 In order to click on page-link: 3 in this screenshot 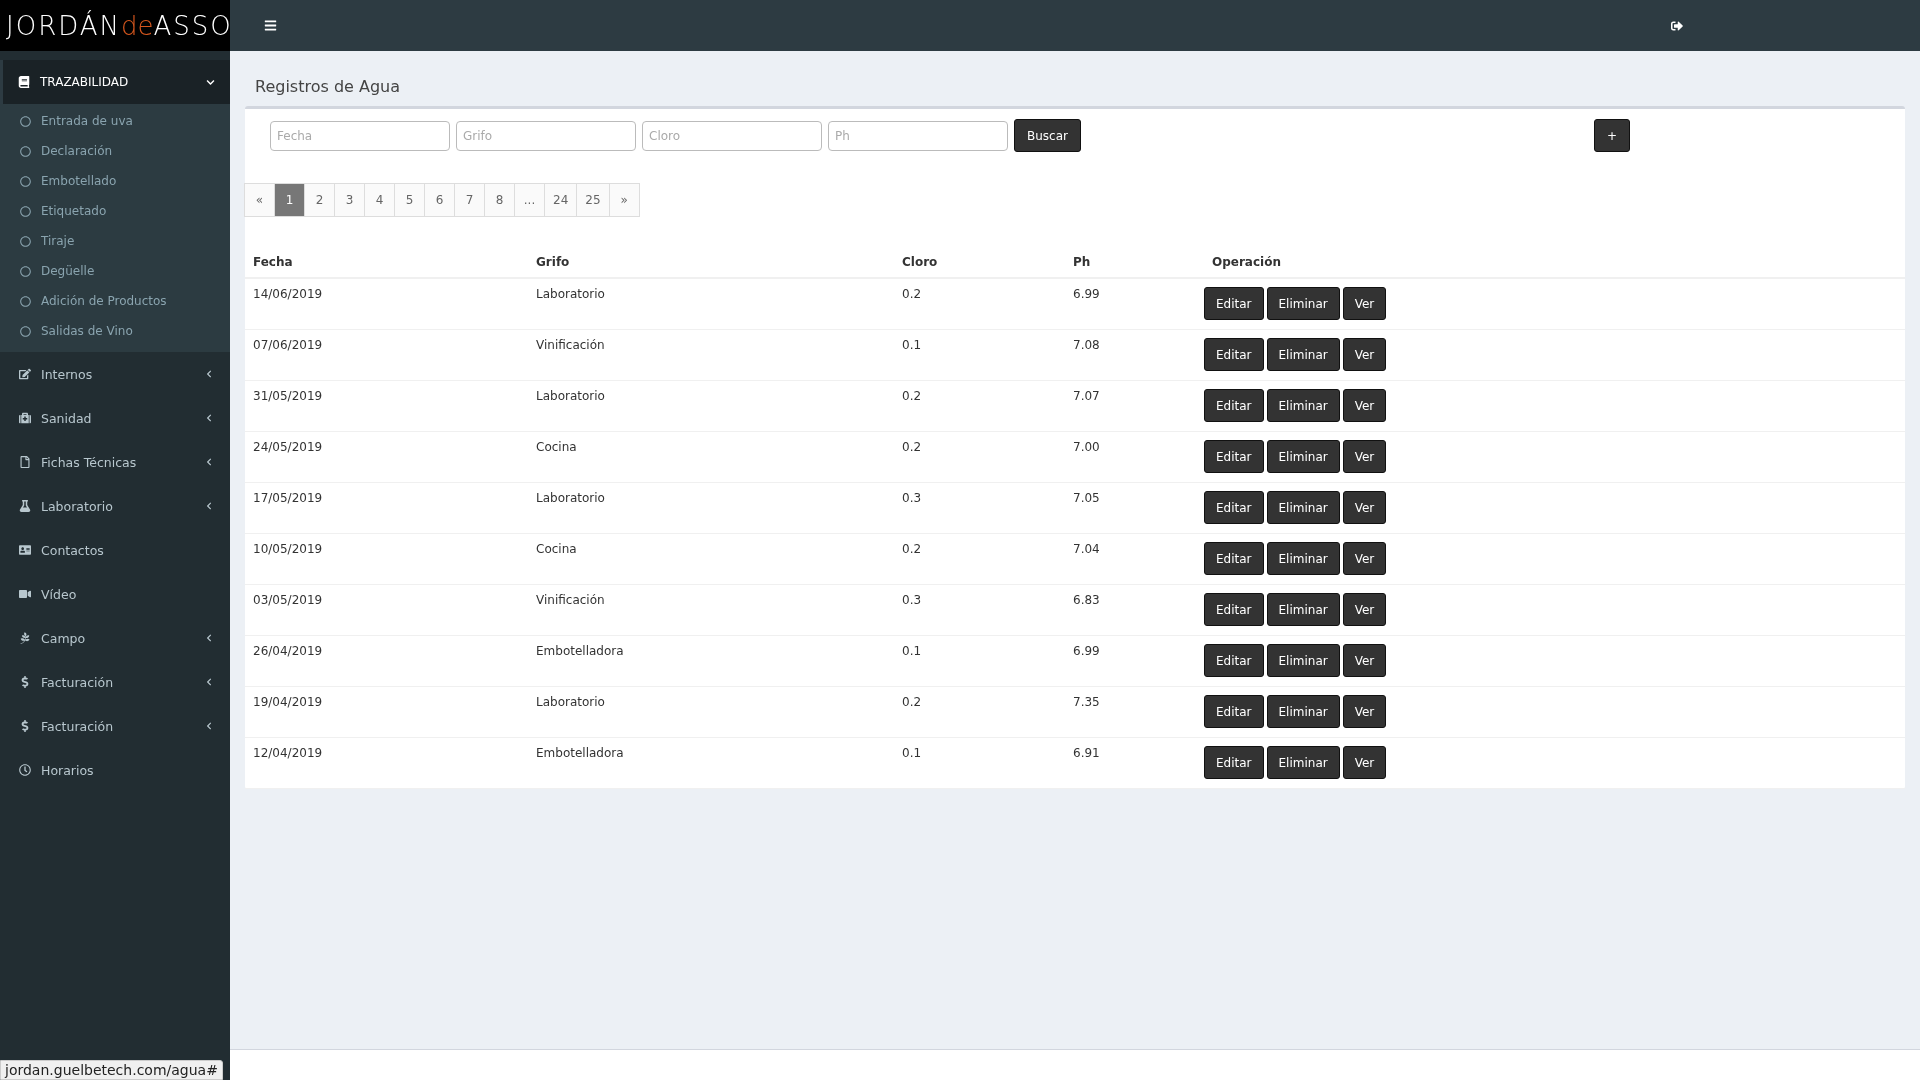, I will do `click(349, 200)`.